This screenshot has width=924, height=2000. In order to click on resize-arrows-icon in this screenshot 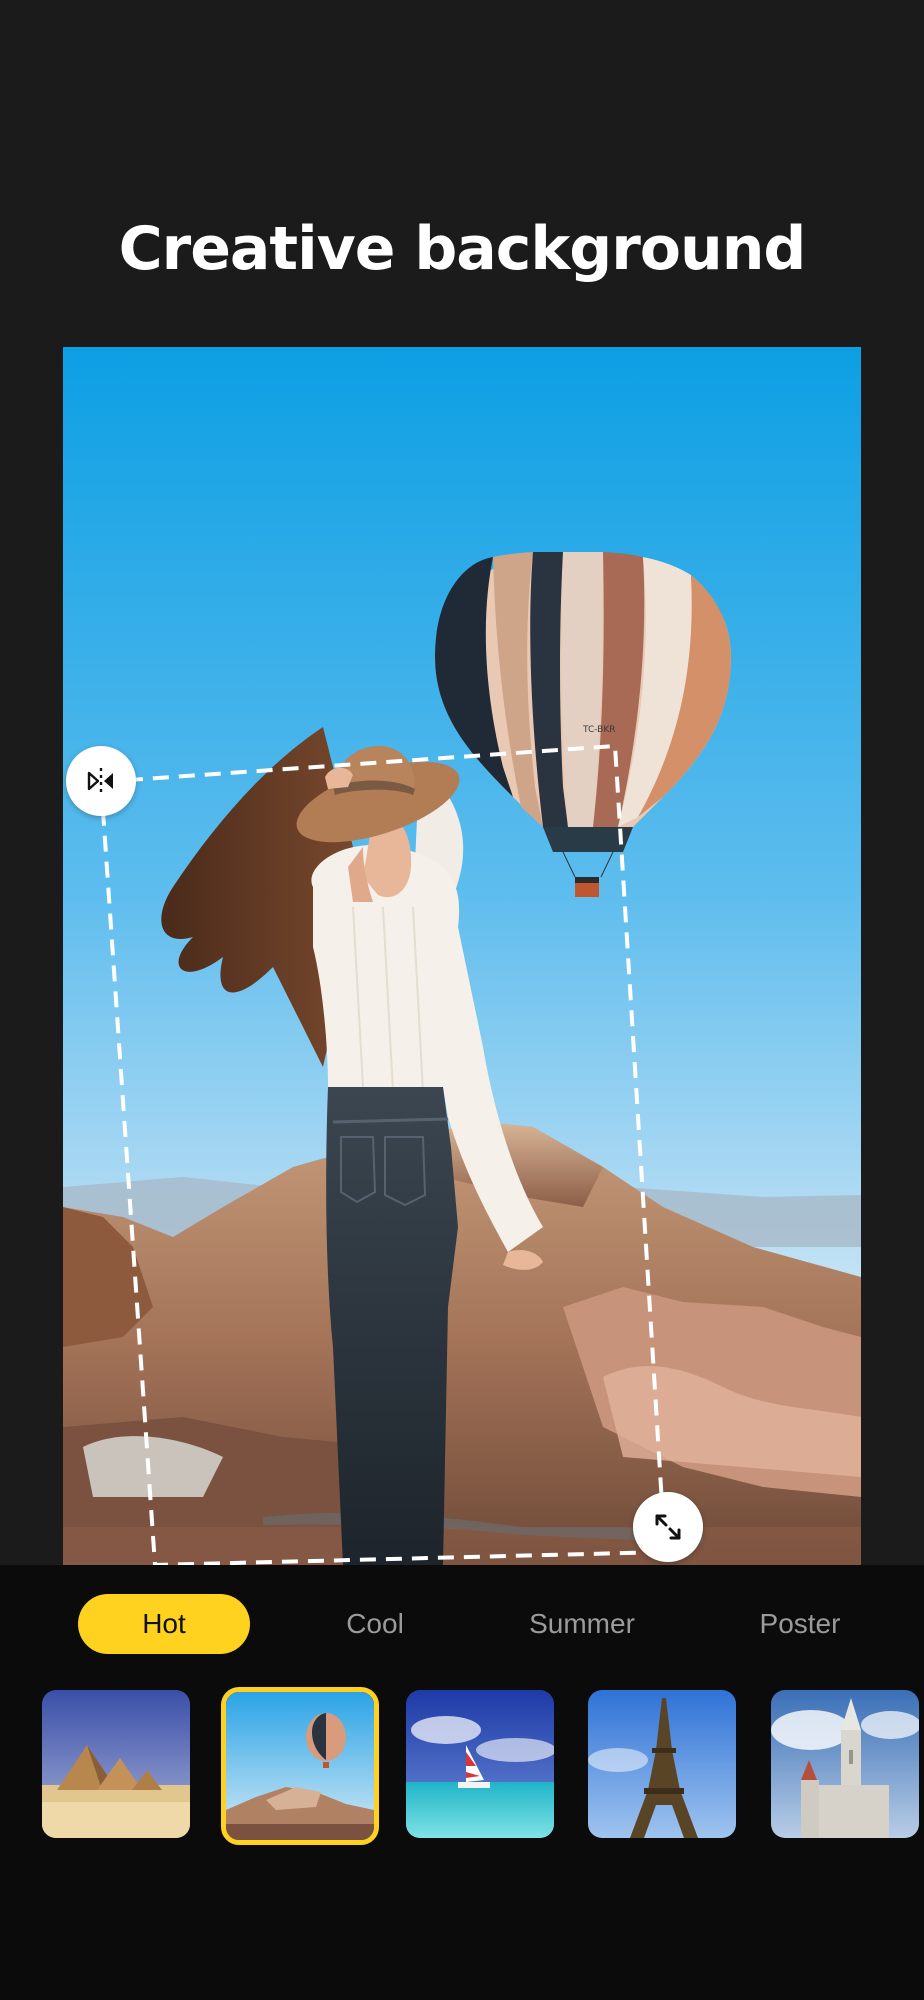, I will do `click(668, 1527)`.